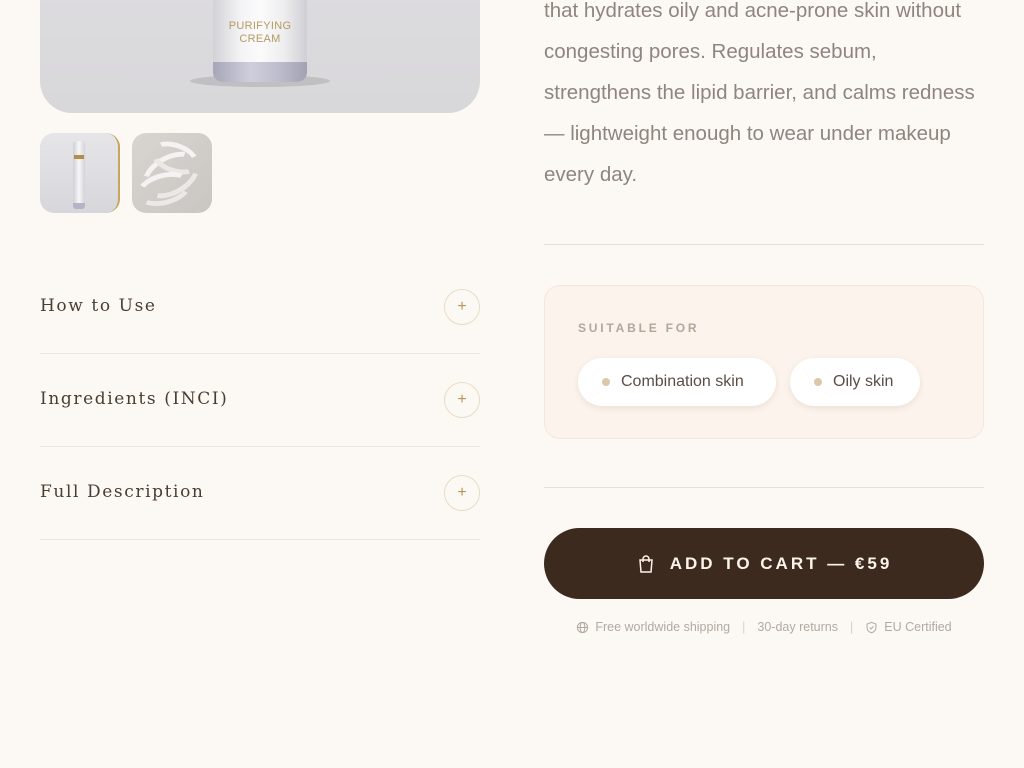  What do you see at coordinates (79, 157) in the screenshot?
I see `thumbnail-bottle-cap` at bounding box center [79, 157].